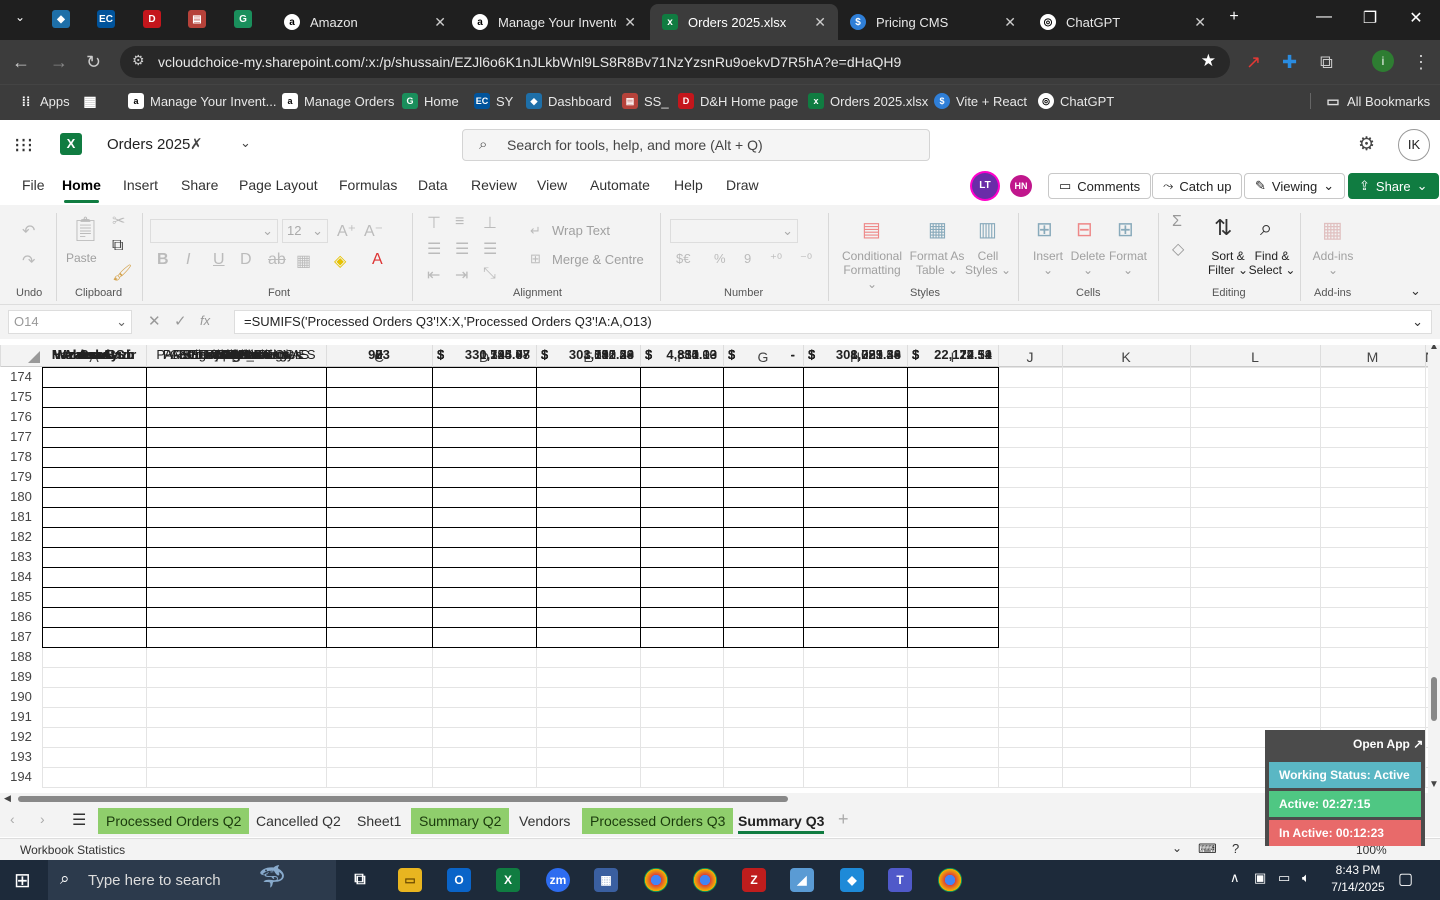 This screenshot has height=900, width=1440. I want to click on find-select-icon: ⌕, so click(1266, 228).